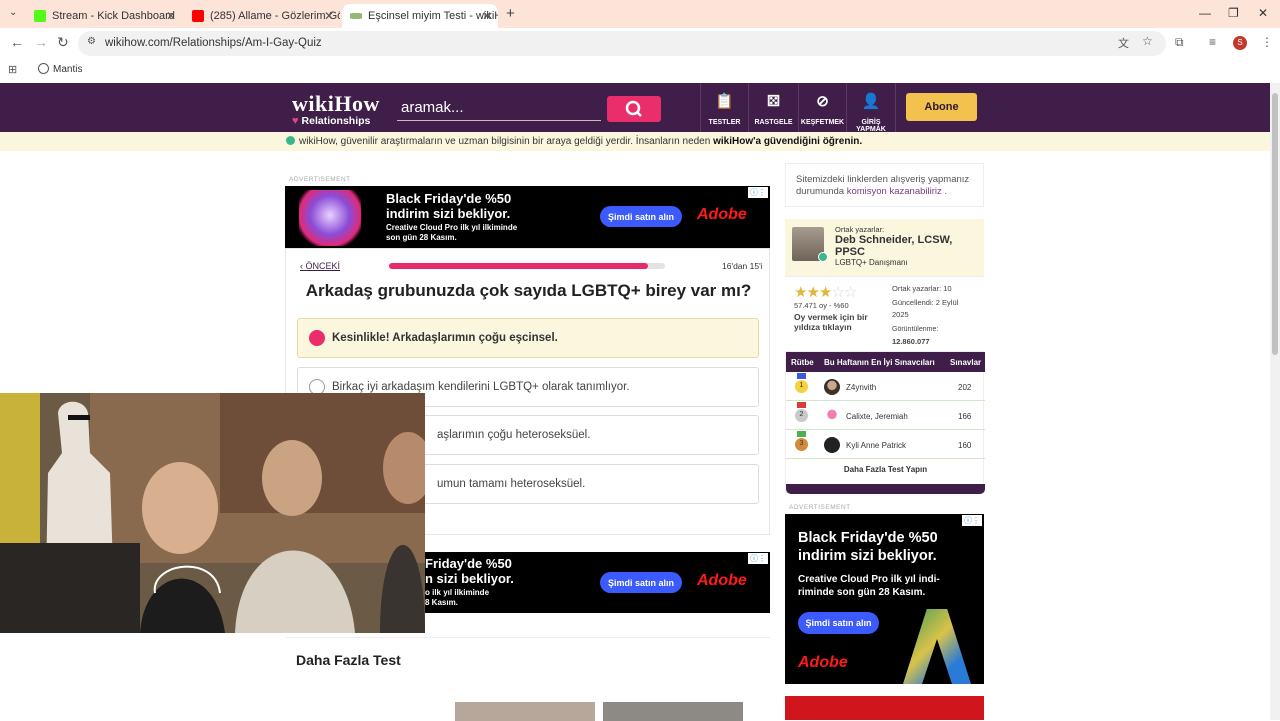 Image resolution: width=1280 pixels, height=721 pixels. Describe the element at coordinates (317, 338) in the screenshot. I see `radio-button` at that location.